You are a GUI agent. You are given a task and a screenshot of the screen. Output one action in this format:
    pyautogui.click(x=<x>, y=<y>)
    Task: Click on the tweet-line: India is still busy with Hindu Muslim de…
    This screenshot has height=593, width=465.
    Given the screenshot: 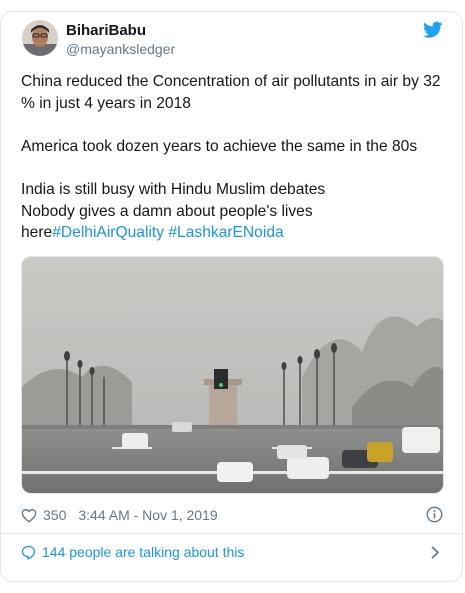 What is the action you would take?
    pyautogui.click(x=173, y=189)
    